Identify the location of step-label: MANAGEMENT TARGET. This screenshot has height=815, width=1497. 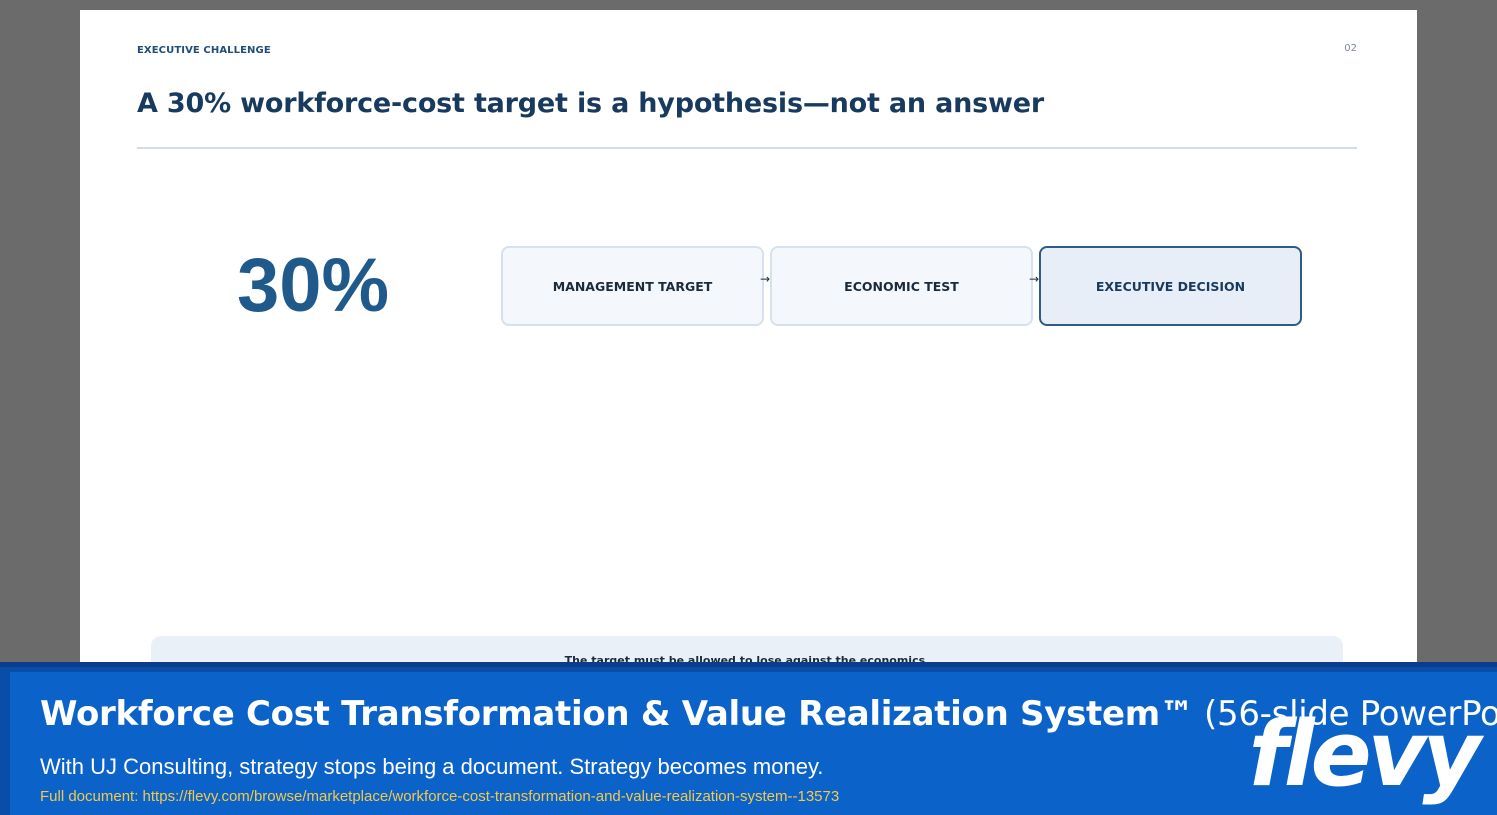
(632, 286).